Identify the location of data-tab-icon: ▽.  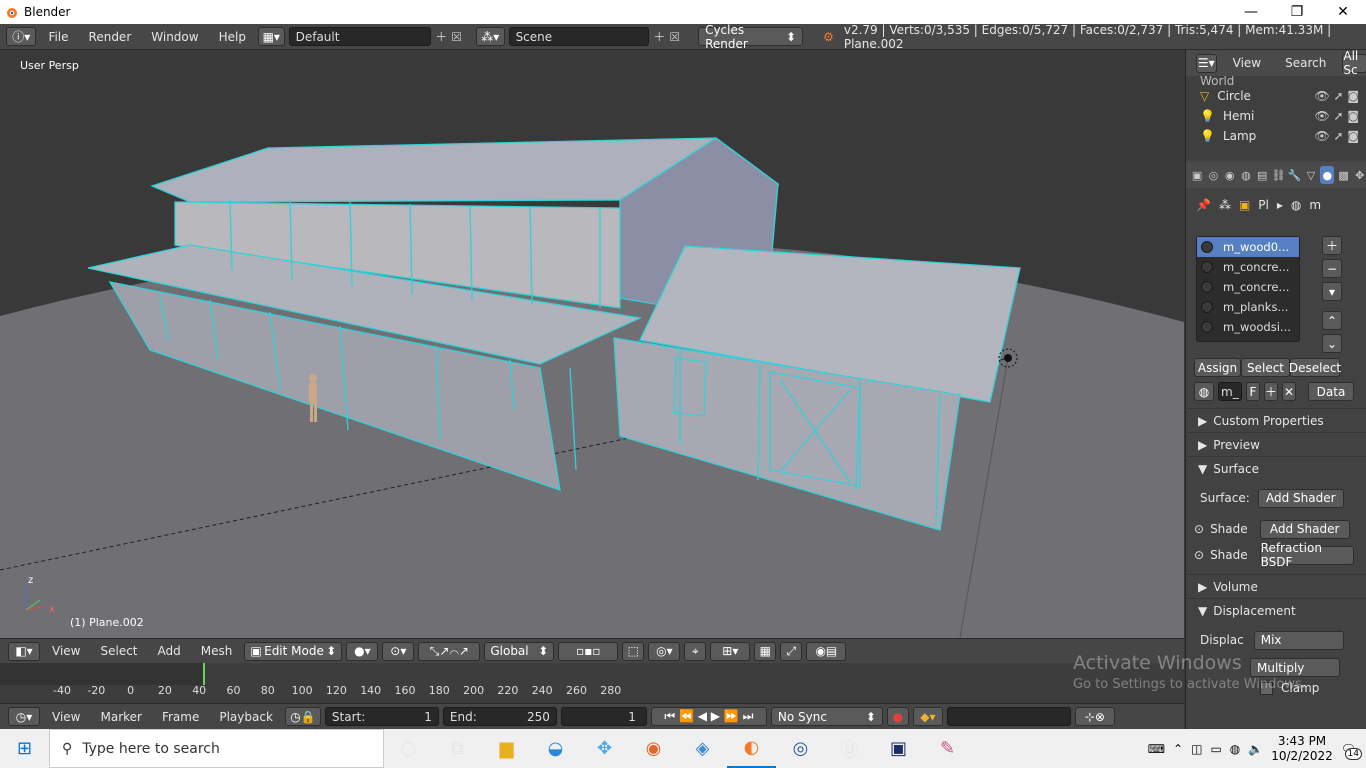
(1311, 175).